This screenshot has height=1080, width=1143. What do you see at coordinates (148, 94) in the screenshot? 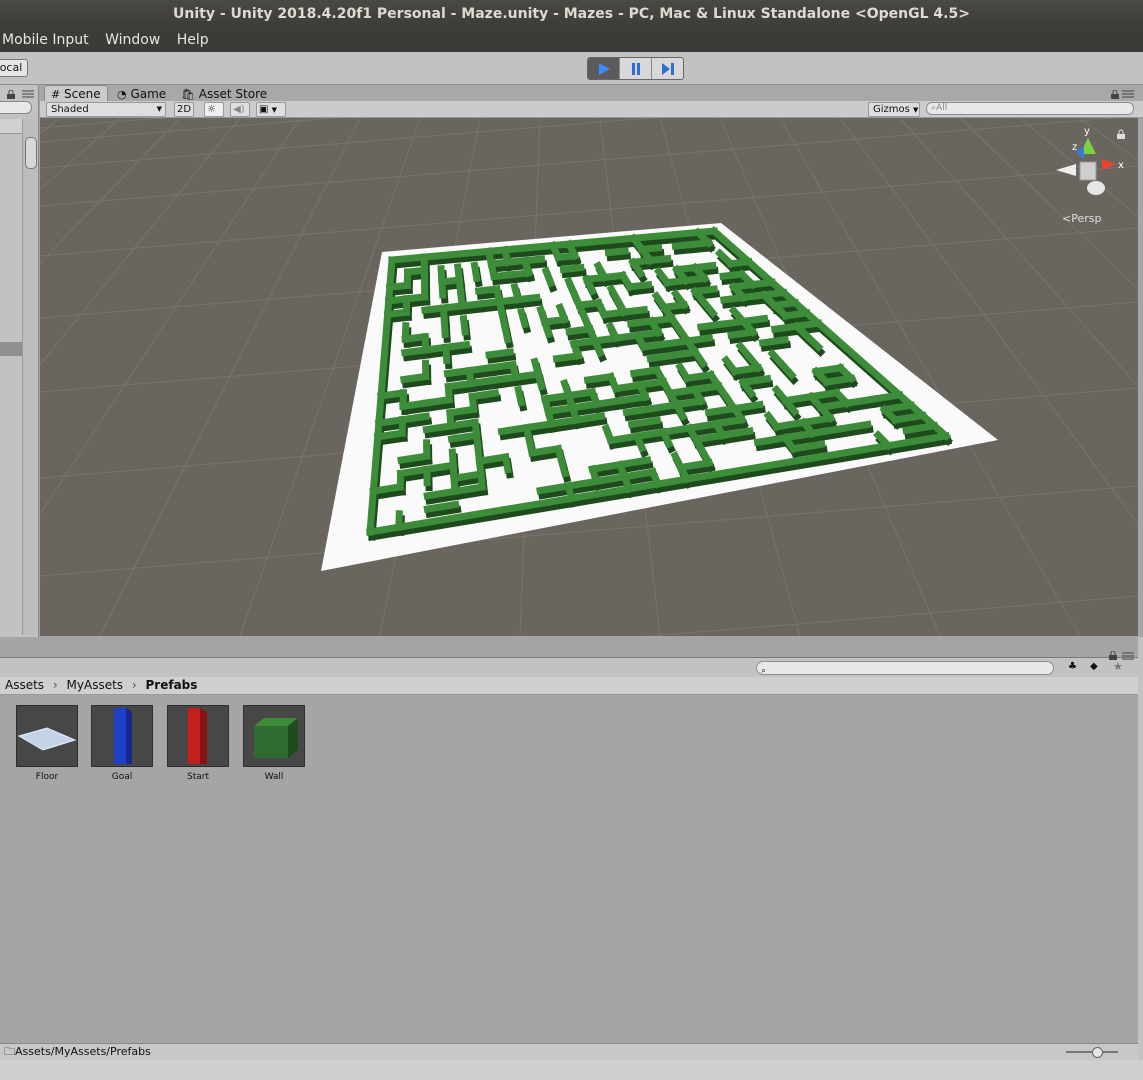
I see `tab-game-label: Game` at bounding box center [148, 94].